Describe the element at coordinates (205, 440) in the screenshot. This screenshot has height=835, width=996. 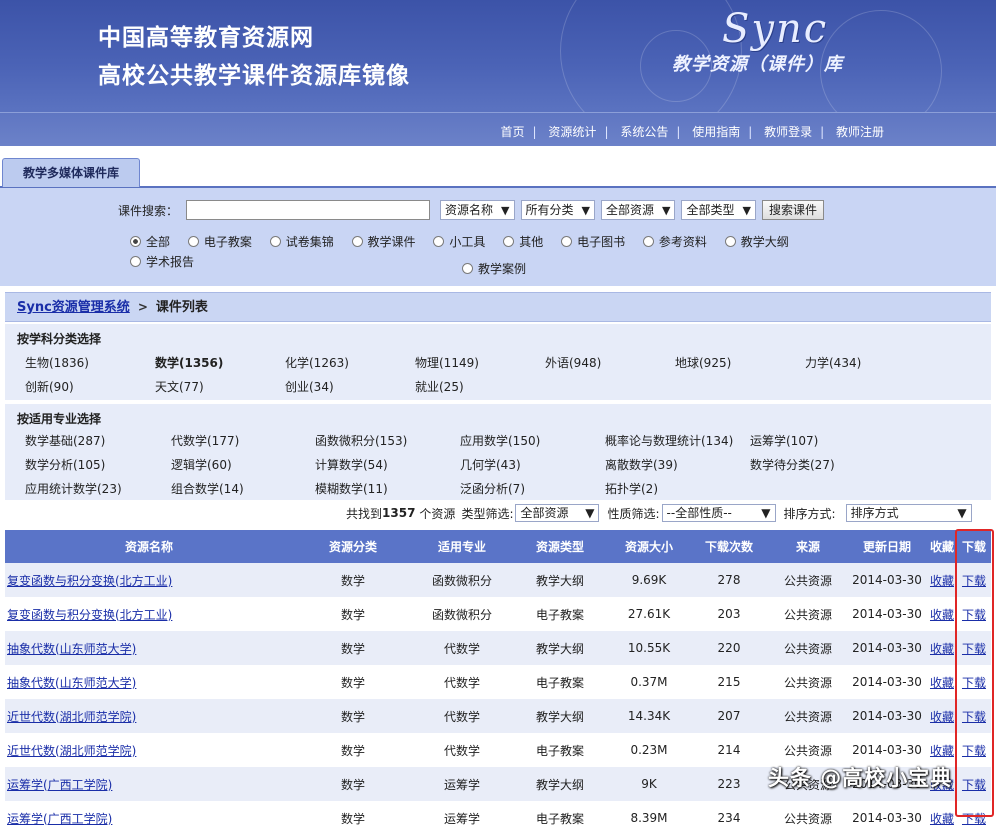
I see `major-item: 代数学(177)` at that location.